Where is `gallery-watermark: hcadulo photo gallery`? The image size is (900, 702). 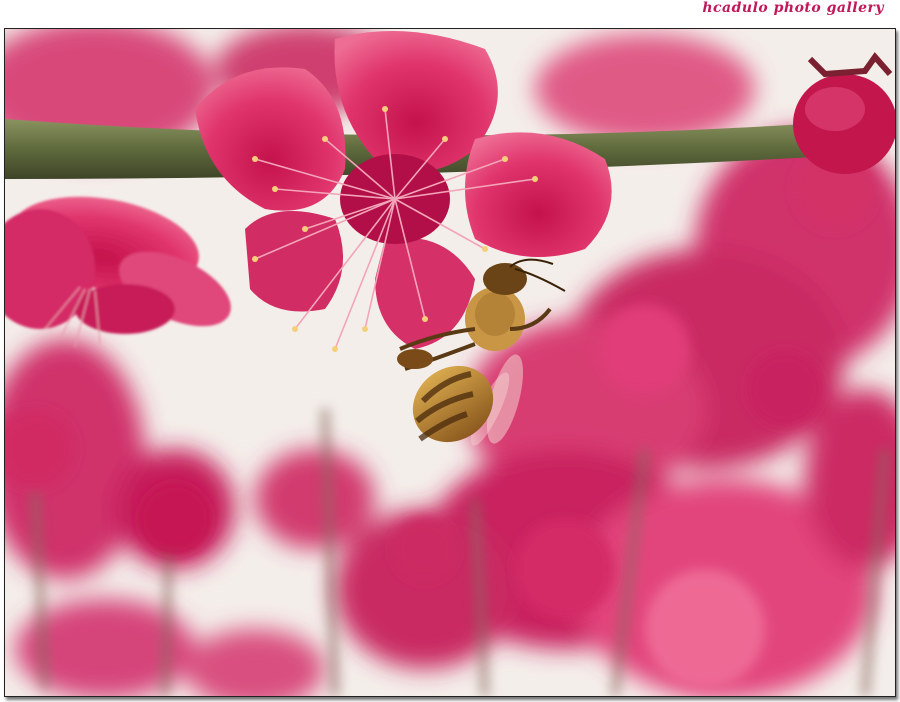 gallery-watermark: hcadulo photo gallery is located at coordinates (793, 8).